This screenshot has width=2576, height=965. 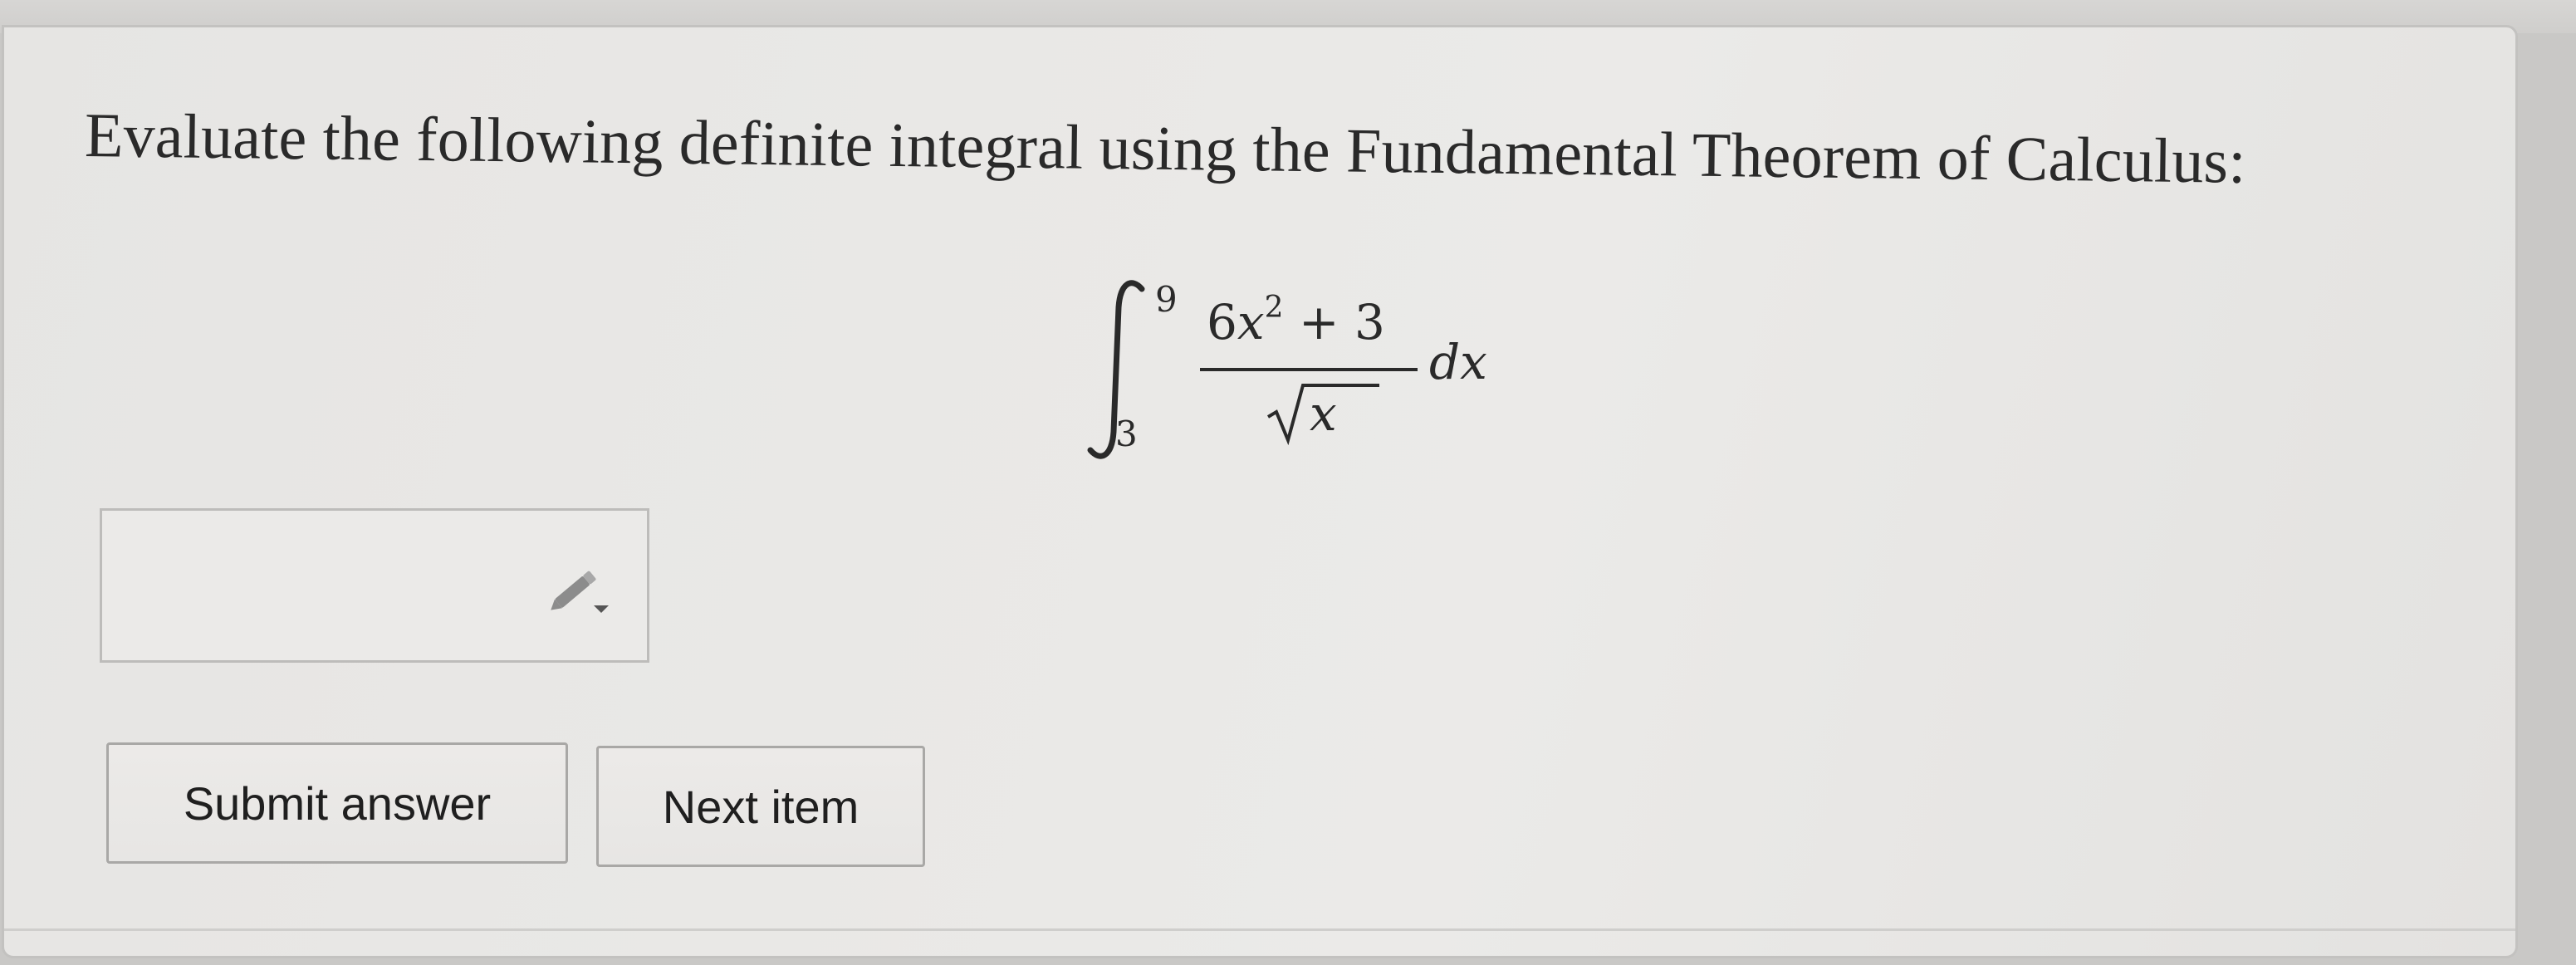 What do you see at coordinates (1126, 434) in the screenshot?
I see `lower-limit: 3` at bounding box center [1126, 434].